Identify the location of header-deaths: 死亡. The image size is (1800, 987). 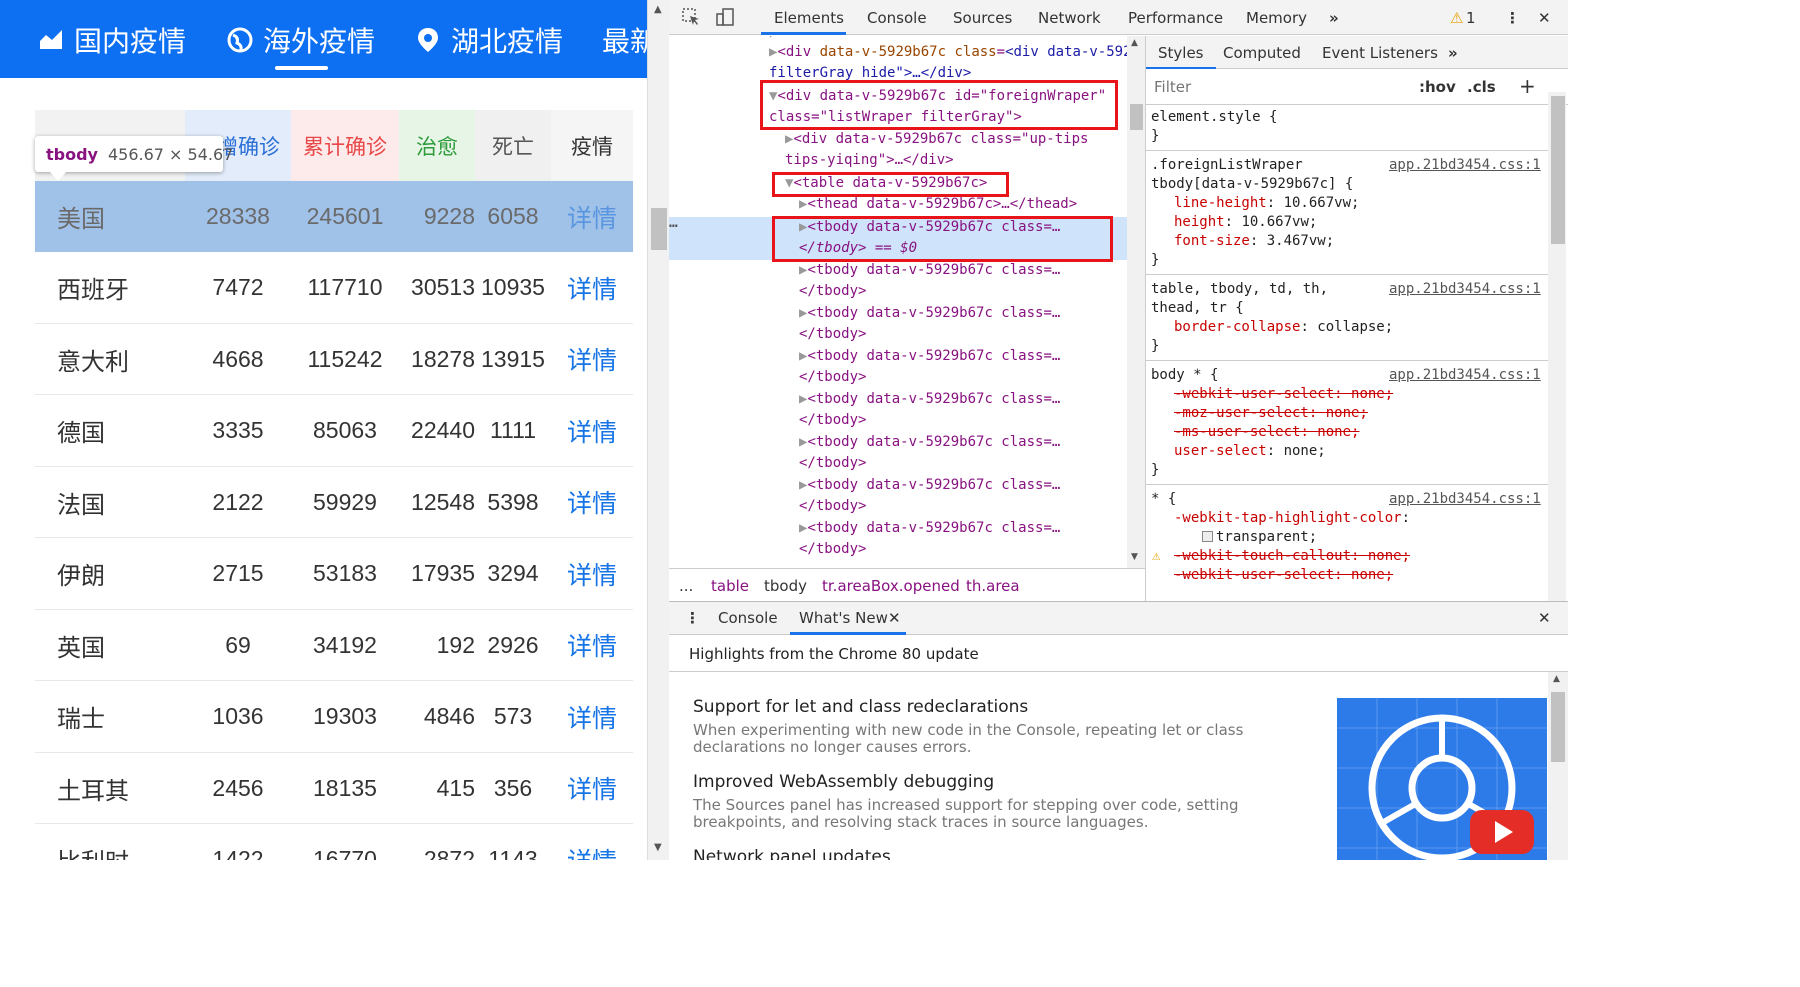
(513, 145).